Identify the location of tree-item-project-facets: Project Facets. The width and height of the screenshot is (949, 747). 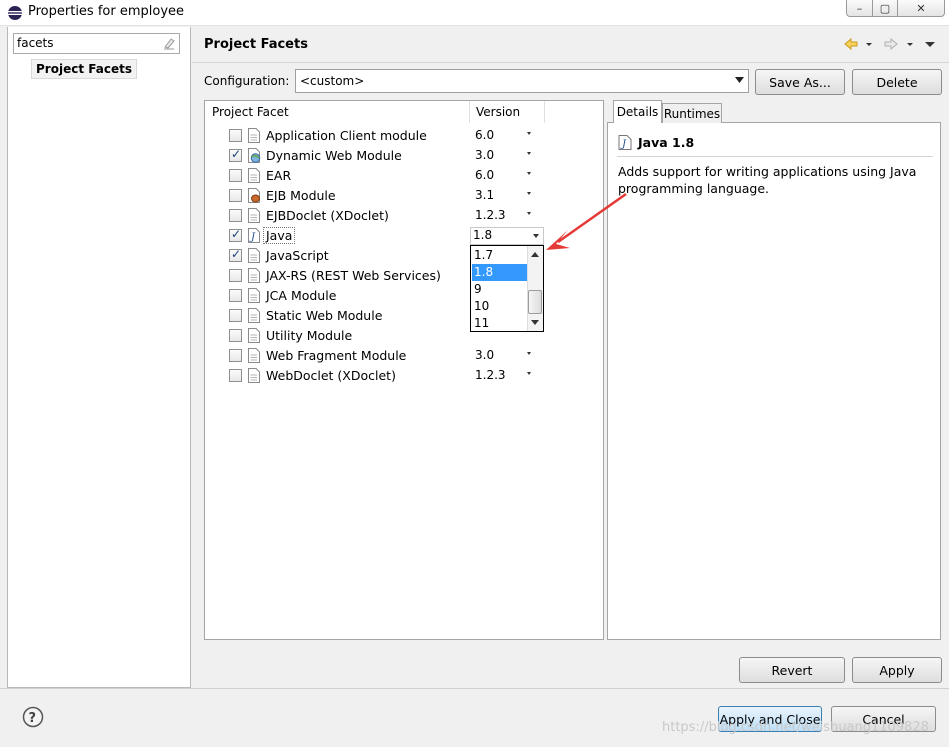
(84, 69).